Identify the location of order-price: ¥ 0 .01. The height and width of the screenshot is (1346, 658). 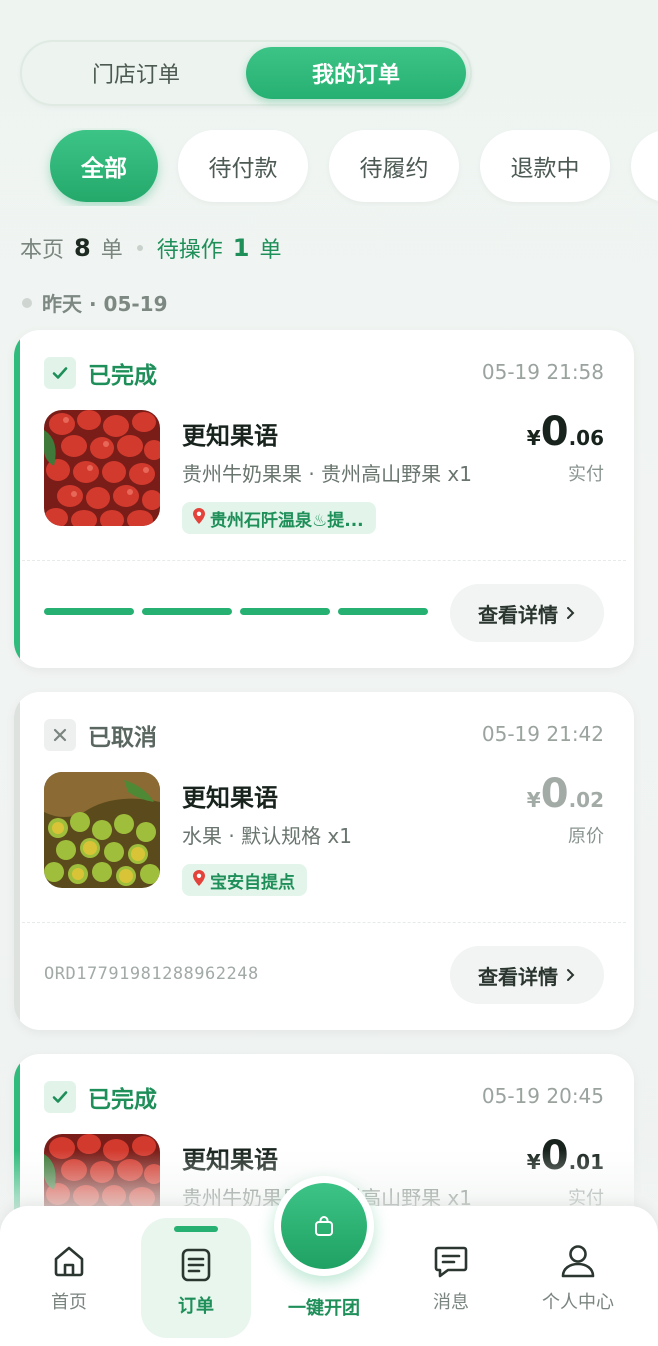
(565, 1156).